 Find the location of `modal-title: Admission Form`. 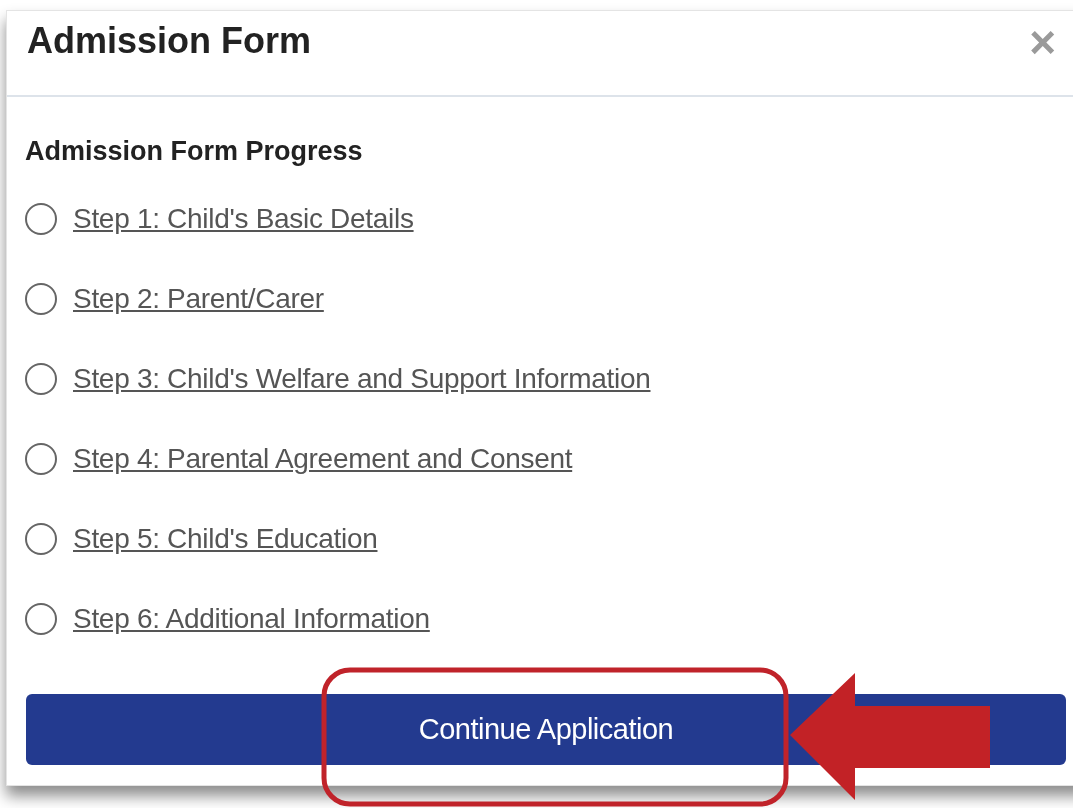

modal-title: Admission Form is located at coordinates (169, 41).